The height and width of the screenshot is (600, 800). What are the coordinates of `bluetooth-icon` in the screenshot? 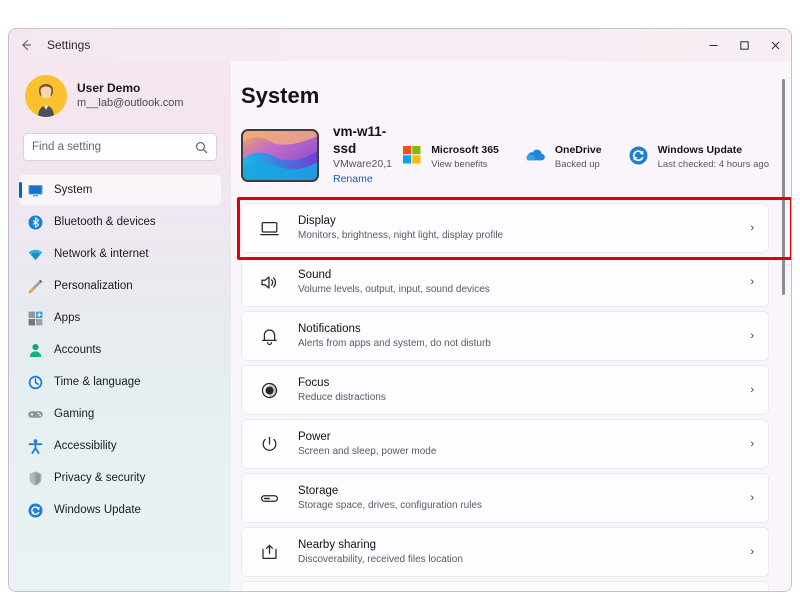 It's located at (35, 222).